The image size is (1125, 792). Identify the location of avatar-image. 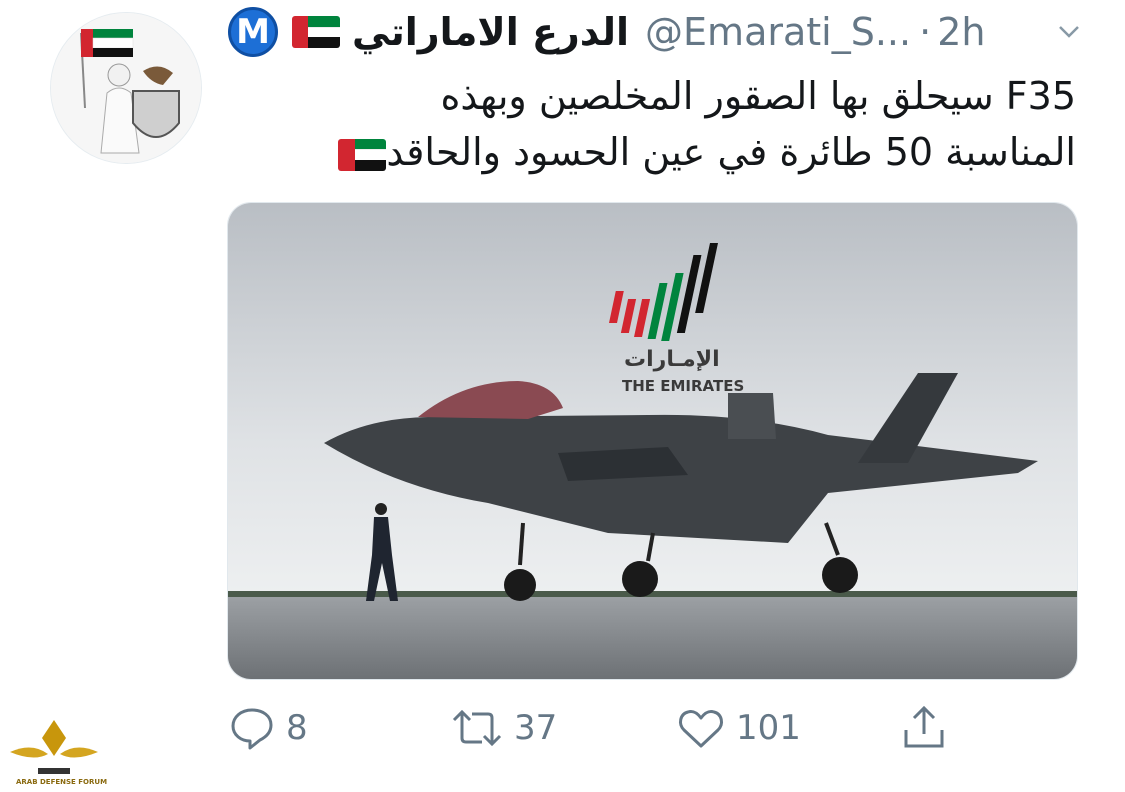
(126, 88).